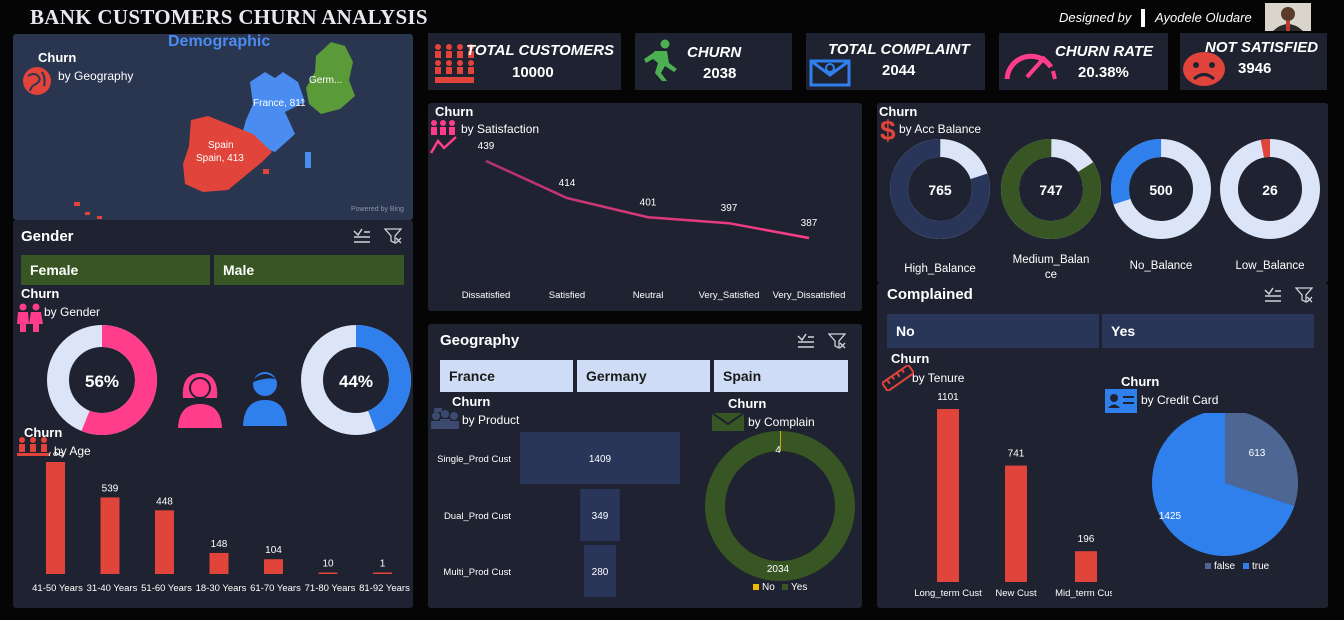 The height and width of the screenshot is (620, 1344). What do you see at coordinates (221, 588) in the screenshot?
I see `age-category-label: 18-30 Years` at bounding box center [221, 588].